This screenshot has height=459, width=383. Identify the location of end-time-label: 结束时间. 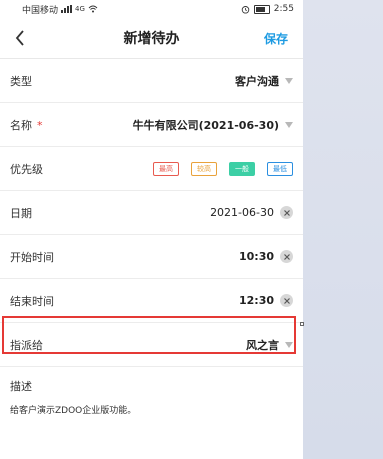
(32, 301).